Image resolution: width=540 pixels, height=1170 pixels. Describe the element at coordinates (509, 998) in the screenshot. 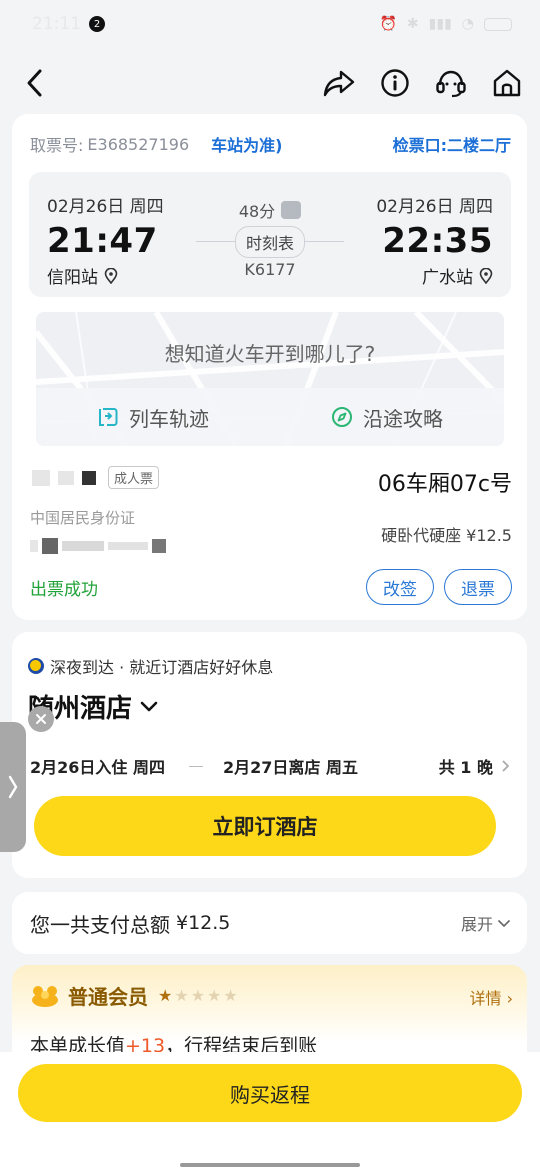

I see `chevron-right-icon: ›` at that location.